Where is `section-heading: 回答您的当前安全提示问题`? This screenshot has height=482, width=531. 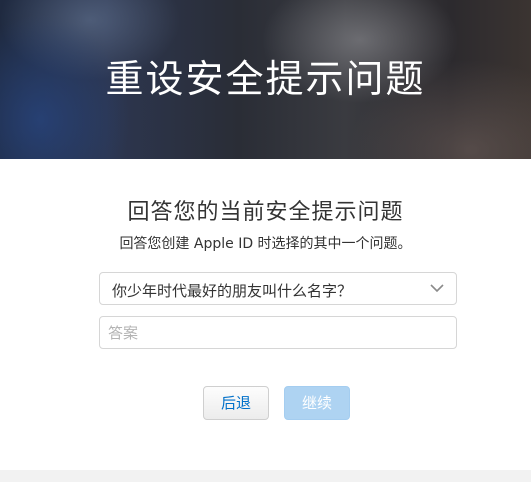
section-heading: 回答您的当前安全提示问题 is located at coordinates (265, 212).